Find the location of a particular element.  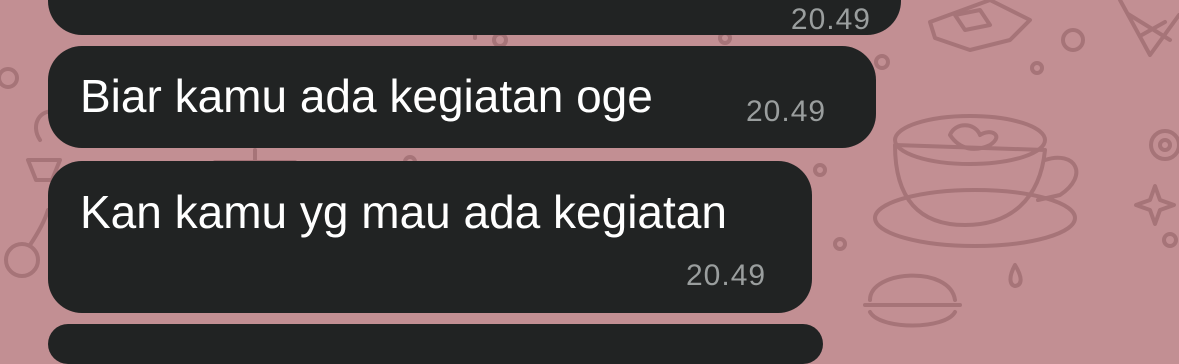

drop-icon is located at coordinates (1015, 275).